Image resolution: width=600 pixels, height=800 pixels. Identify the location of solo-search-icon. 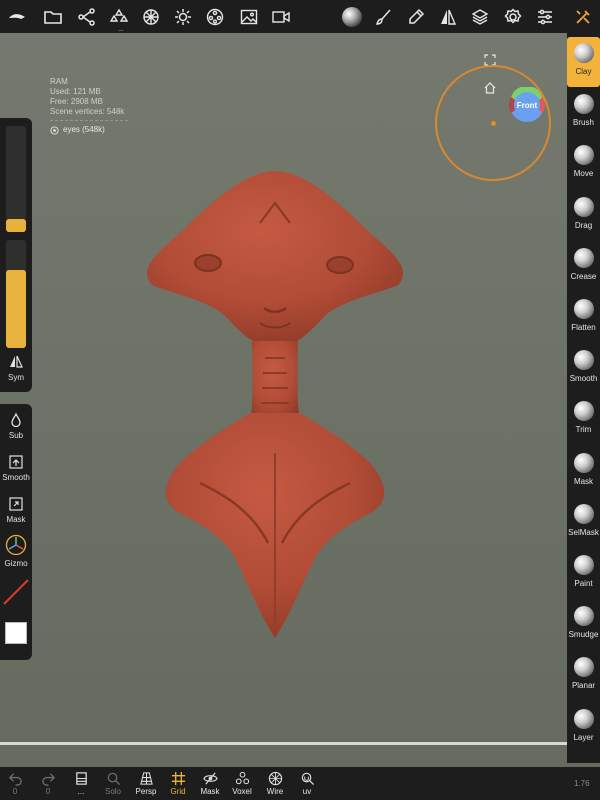
(113, 779).